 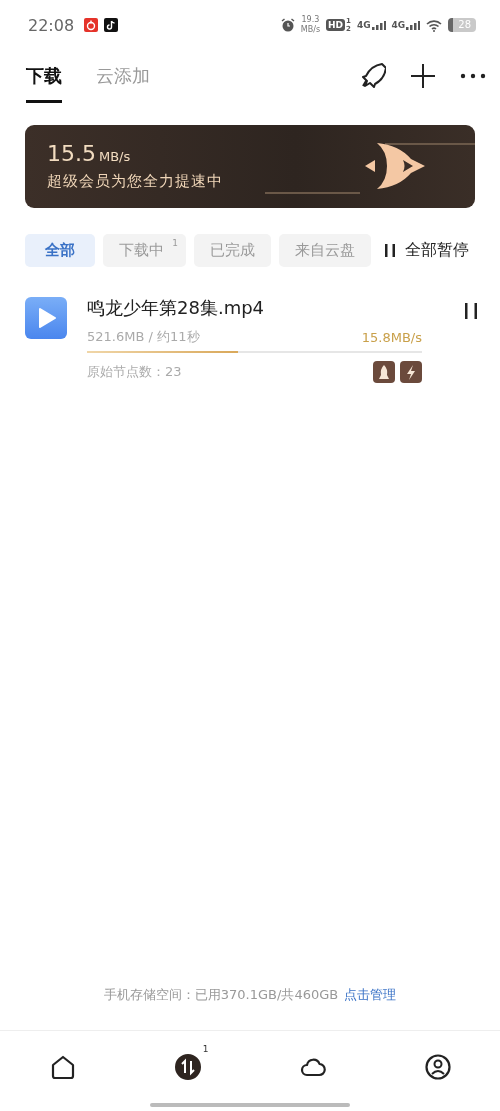 I want to click on speed-unit: MB/s, so click(x=115, y=156).